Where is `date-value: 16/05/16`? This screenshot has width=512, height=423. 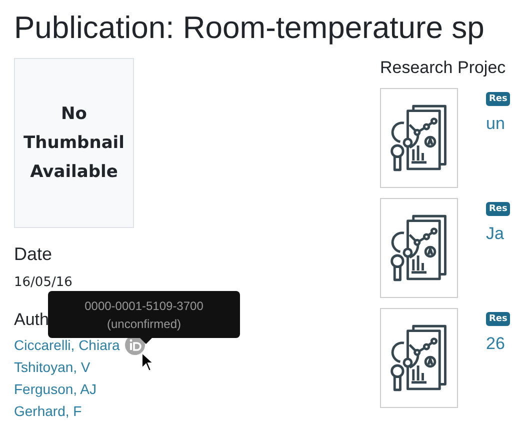 date-value: 16/05/16 is located at coordinates (44, 282).